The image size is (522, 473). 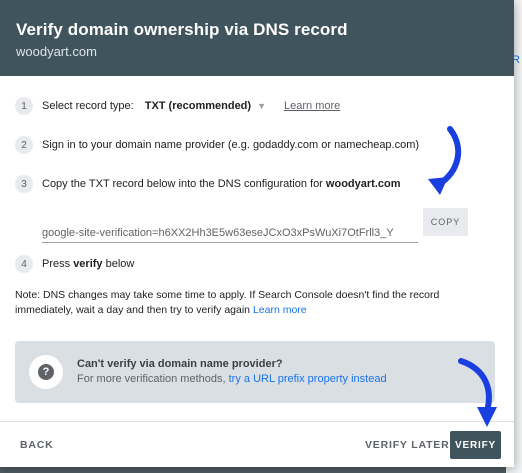 I want to click on step-label: Select record type:, so click(x=88, y=106).